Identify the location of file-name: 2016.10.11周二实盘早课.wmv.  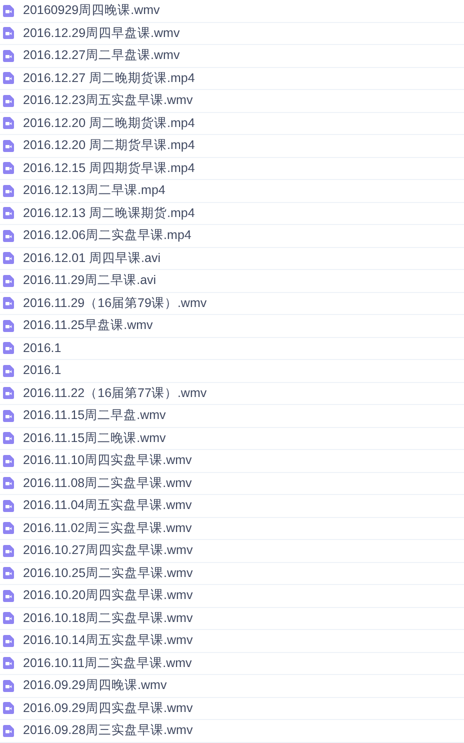
(107, 663).